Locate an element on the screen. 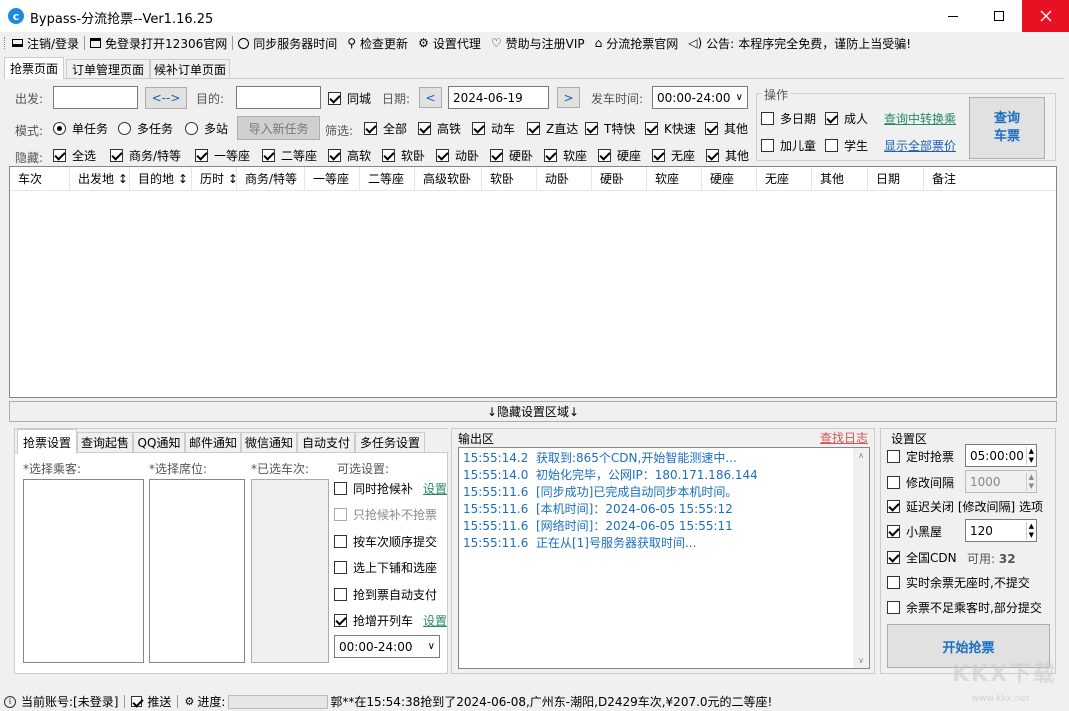 The image size is (1069, 711). timed-input: 05:00:00 ▲ ▼ is located at coordinates (1001, 455).